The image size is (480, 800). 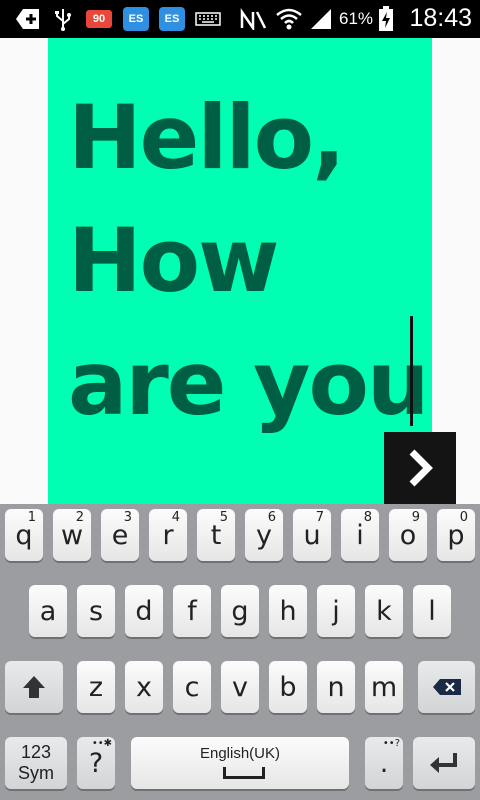 What do you see at coordinates (384, 687) in the screenshot?
I see `key-m: m` at bounding box center [384, 687].